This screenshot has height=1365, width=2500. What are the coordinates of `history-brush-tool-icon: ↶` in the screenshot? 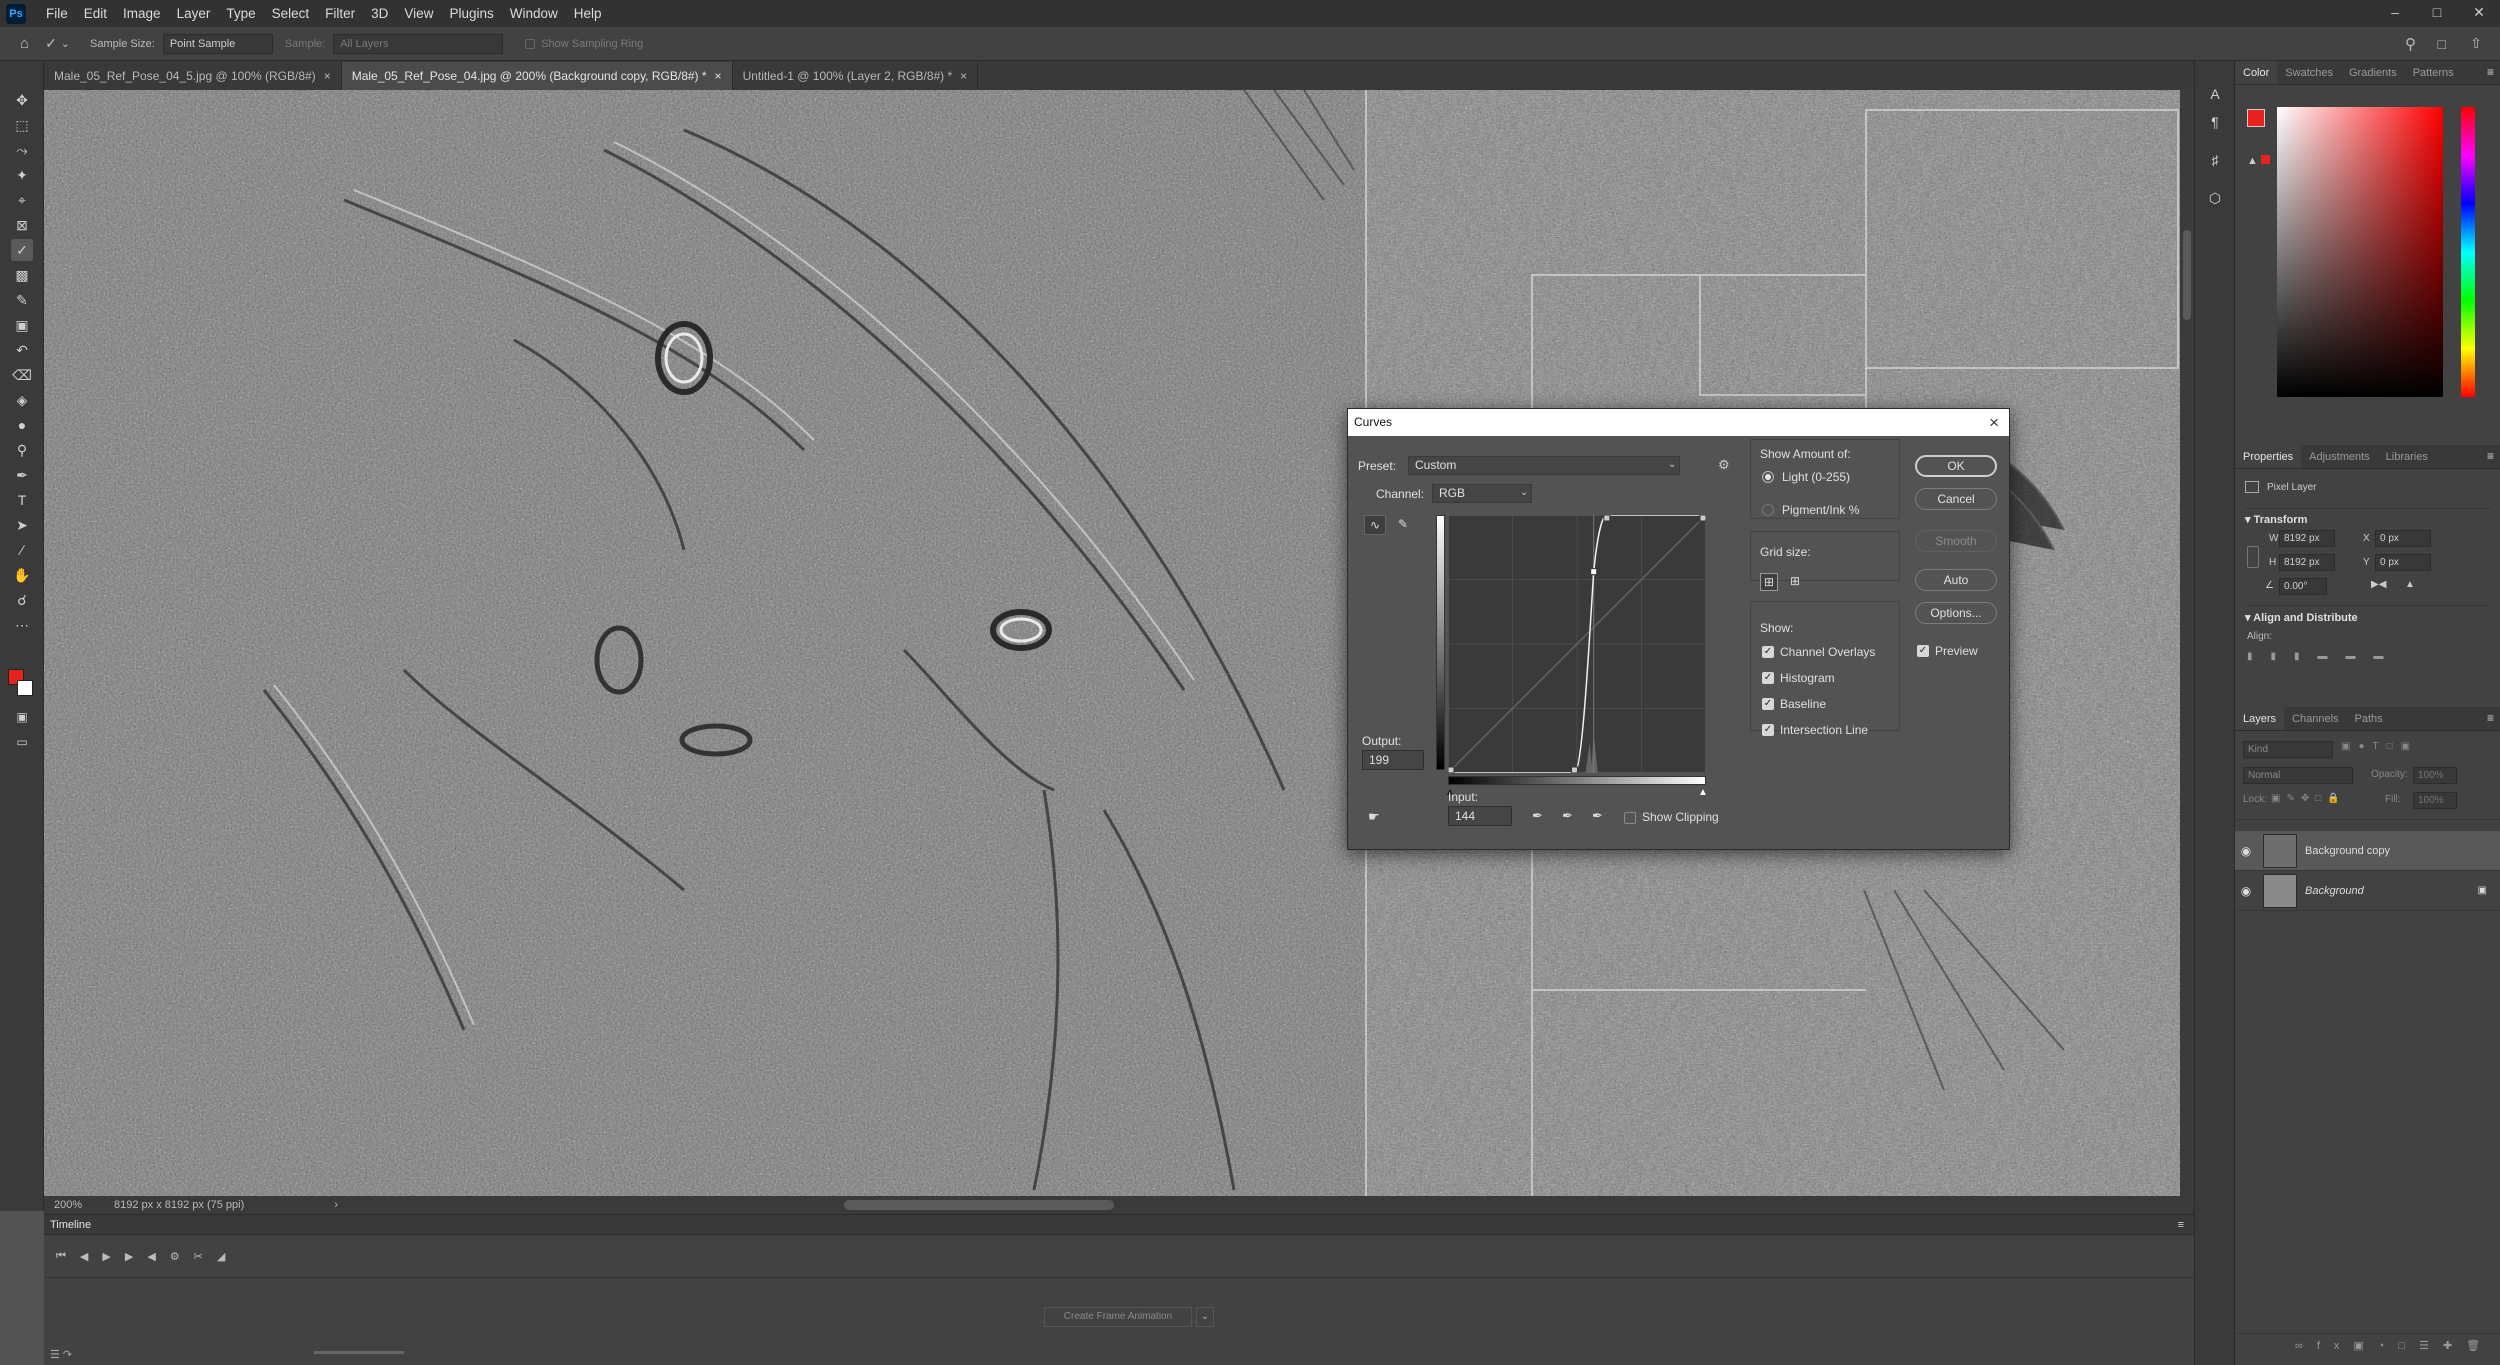 It's located at (22, 350).